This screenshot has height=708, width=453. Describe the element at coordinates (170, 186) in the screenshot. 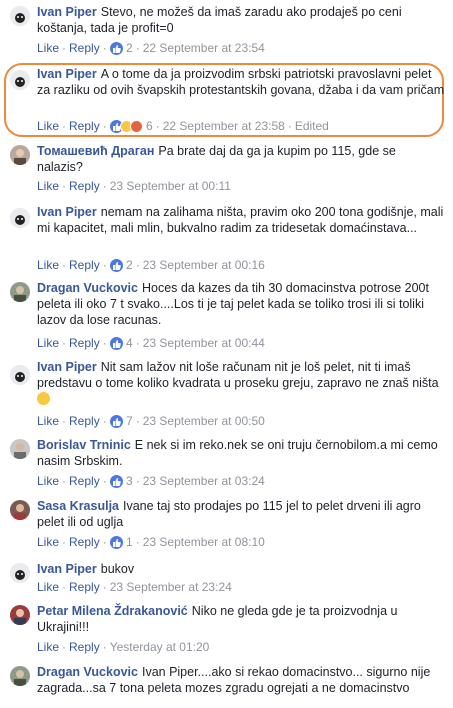

I see `comment-timestamp: 23 September at 00:11` at that location.